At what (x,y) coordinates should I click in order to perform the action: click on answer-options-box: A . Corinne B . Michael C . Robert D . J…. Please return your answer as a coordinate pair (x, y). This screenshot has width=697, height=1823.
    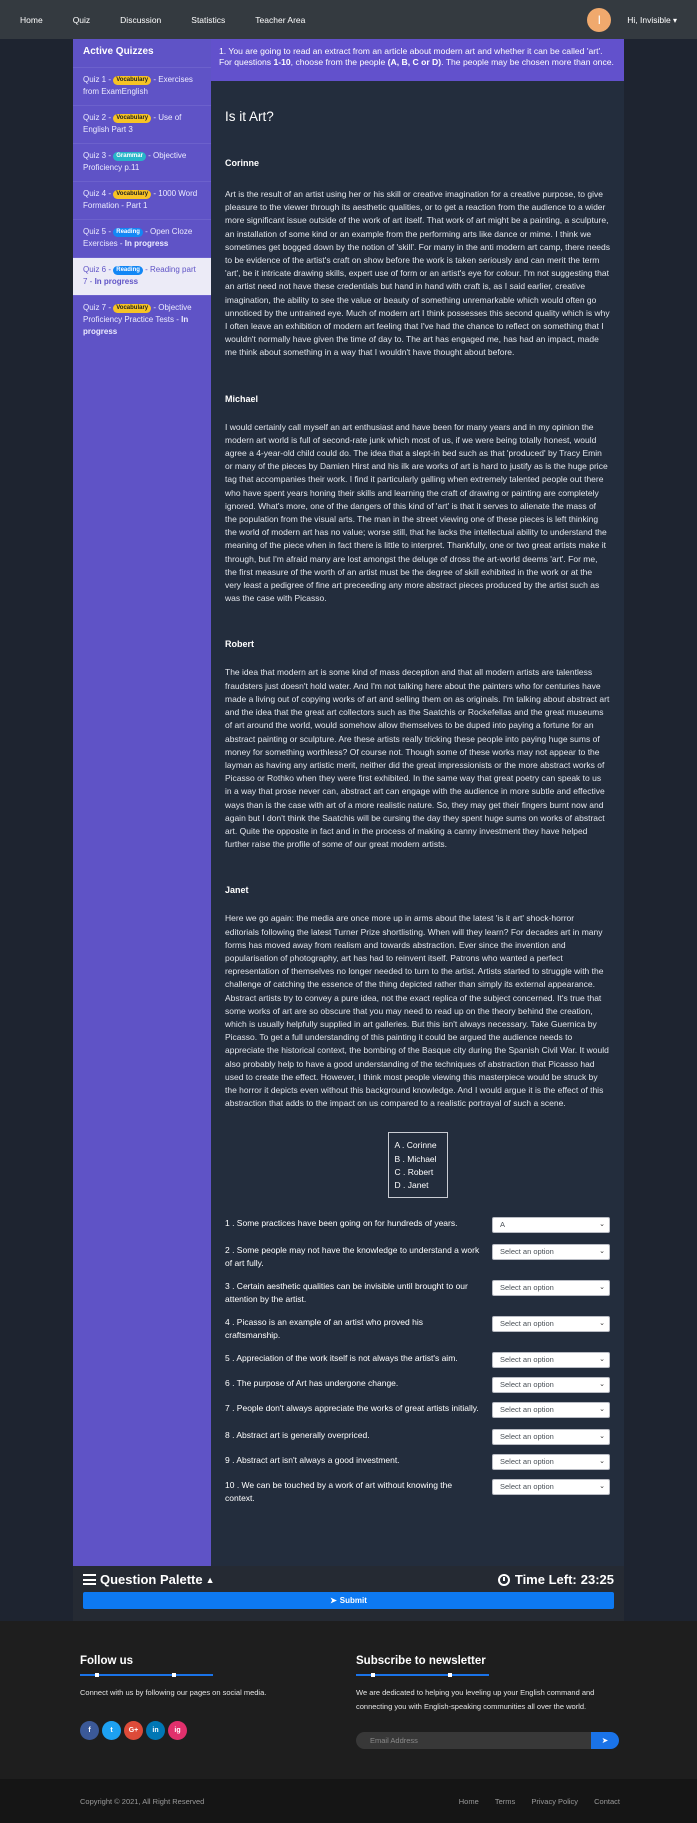
    Looking at the image, I should click on (417, 1165).